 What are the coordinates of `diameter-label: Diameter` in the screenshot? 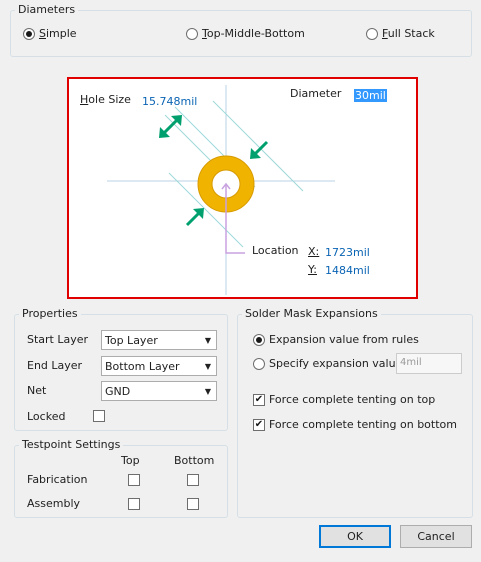 It's located at (316, 93).